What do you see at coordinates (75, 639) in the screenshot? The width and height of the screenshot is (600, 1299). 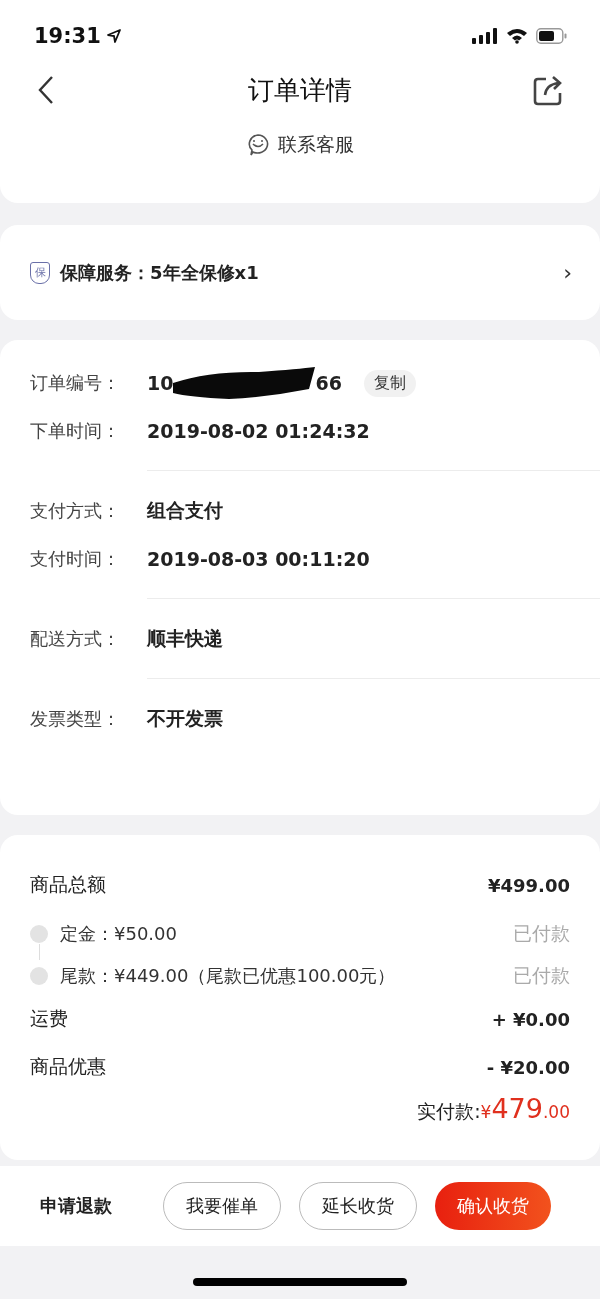 I see `field-label: 配送方式：` at bounding box center [75, 639].